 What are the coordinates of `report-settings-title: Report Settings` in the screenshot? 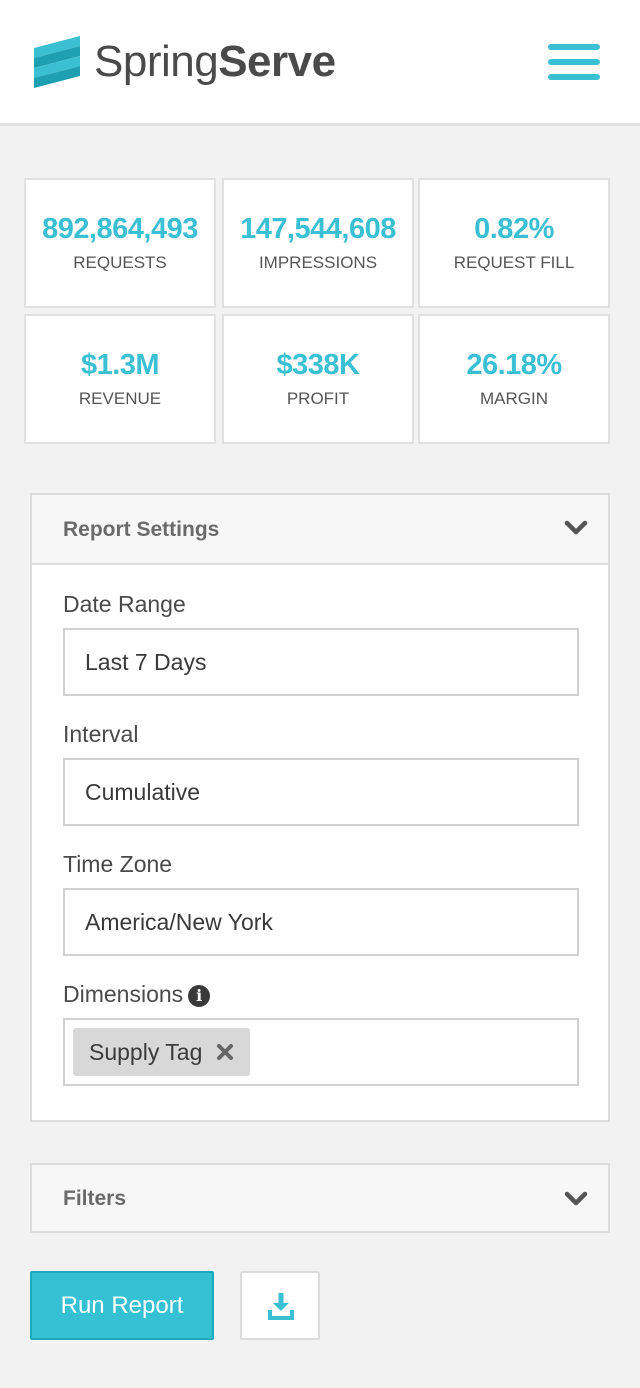 It's located at (141, 529).